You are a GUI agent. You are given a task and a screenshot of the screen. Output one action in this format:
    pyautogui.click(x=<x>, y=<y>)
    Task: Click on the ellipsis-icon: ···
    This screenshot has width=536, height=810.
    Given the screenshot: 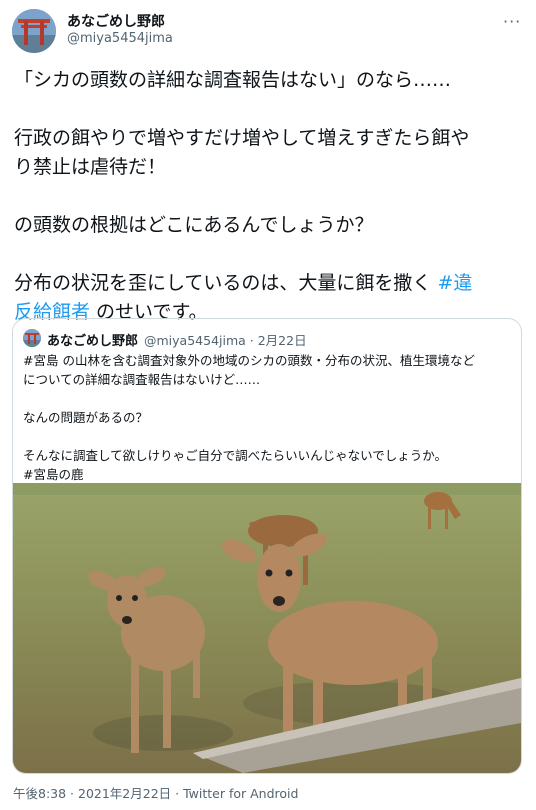 What is the action you would take?
    pyautogui.click(x=512, y=21)
    